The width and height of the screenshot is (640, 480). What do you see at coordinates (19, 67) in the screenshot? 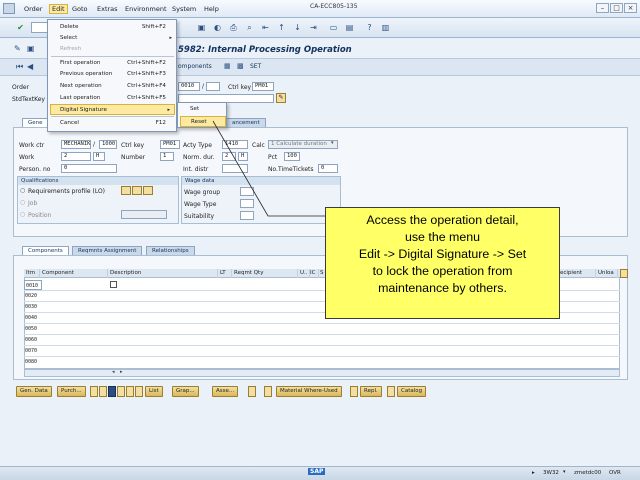
I see `first-operation-icon: ⏮` at bounding box center [19, 67].